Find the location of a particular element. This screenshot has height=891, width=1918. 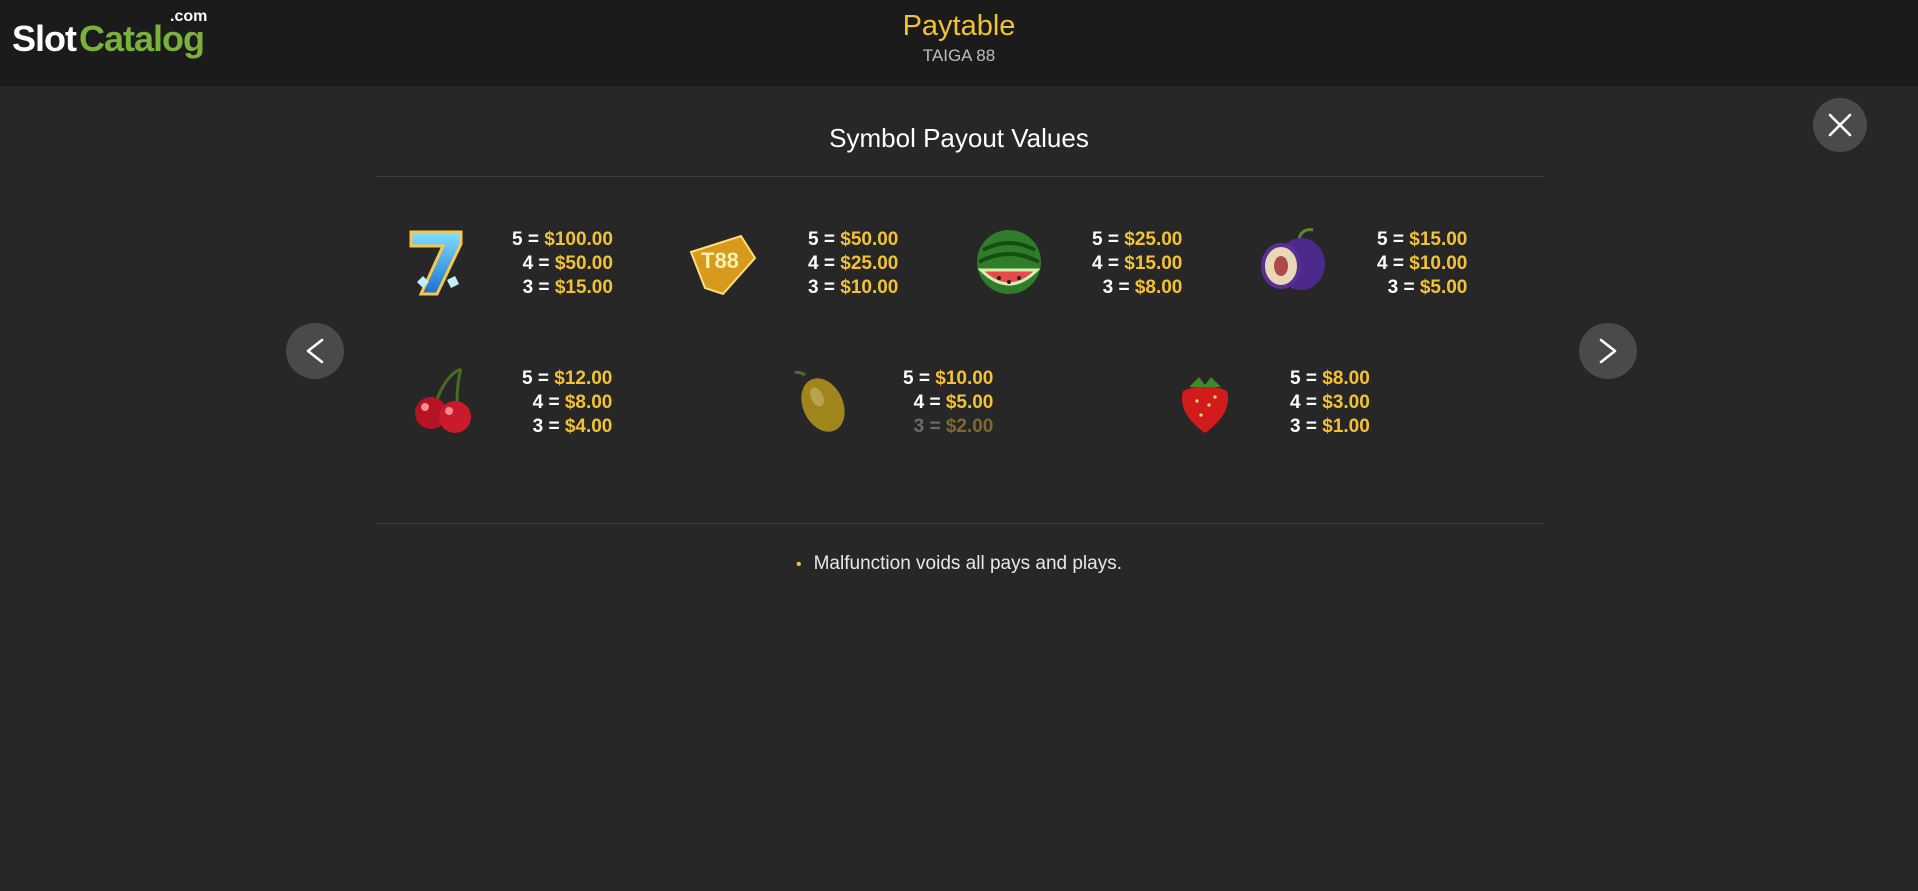

divider-bottom is located at coordinates (960, 523).